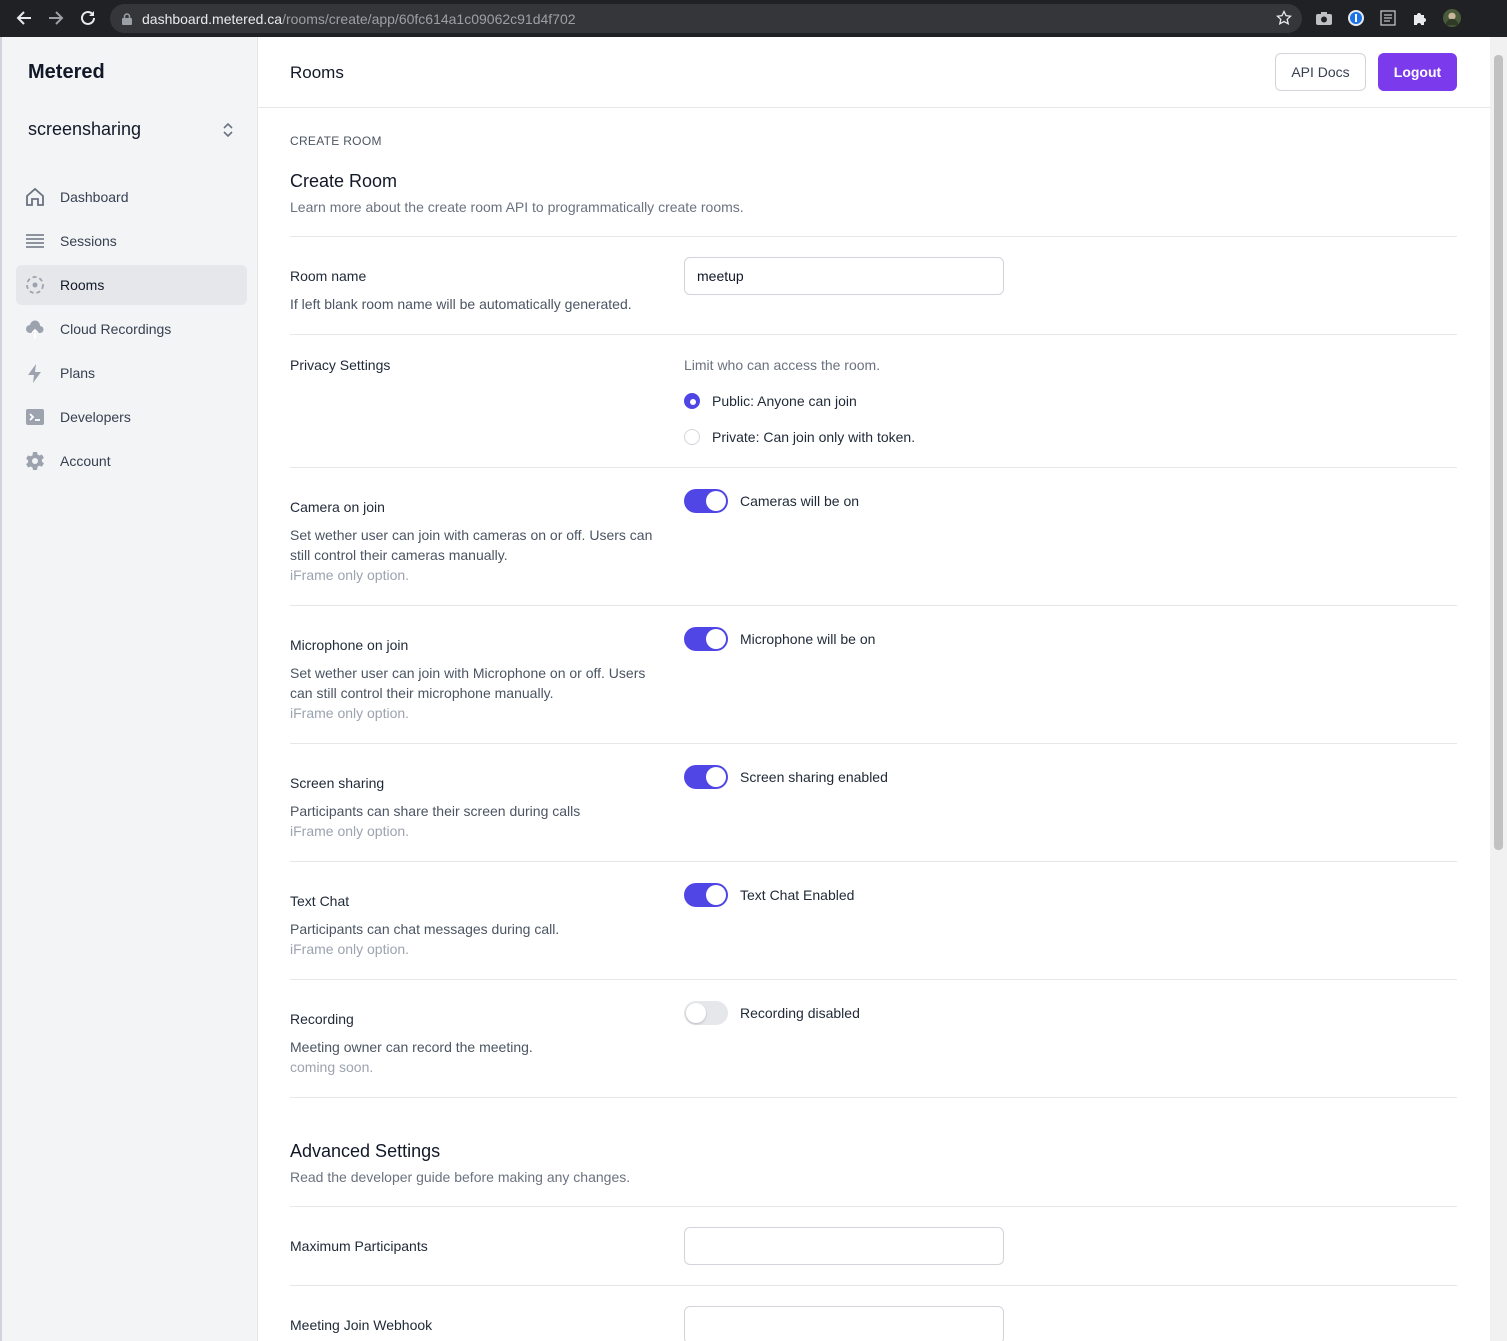 This screenshot has width=1507, height=1341. I want to click on reader-mode-icon, so click(1388, 18).